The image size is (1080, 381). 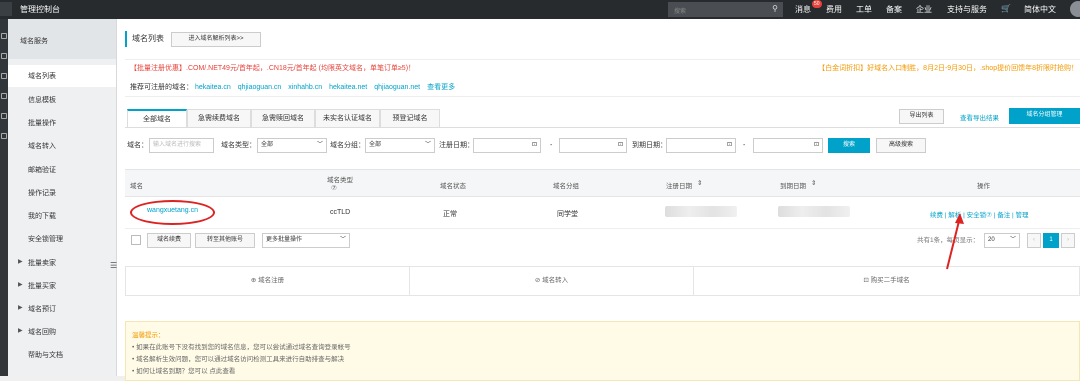 I want to click on domain-type-select: 全部 ﹀, so click(x=292, y=145).